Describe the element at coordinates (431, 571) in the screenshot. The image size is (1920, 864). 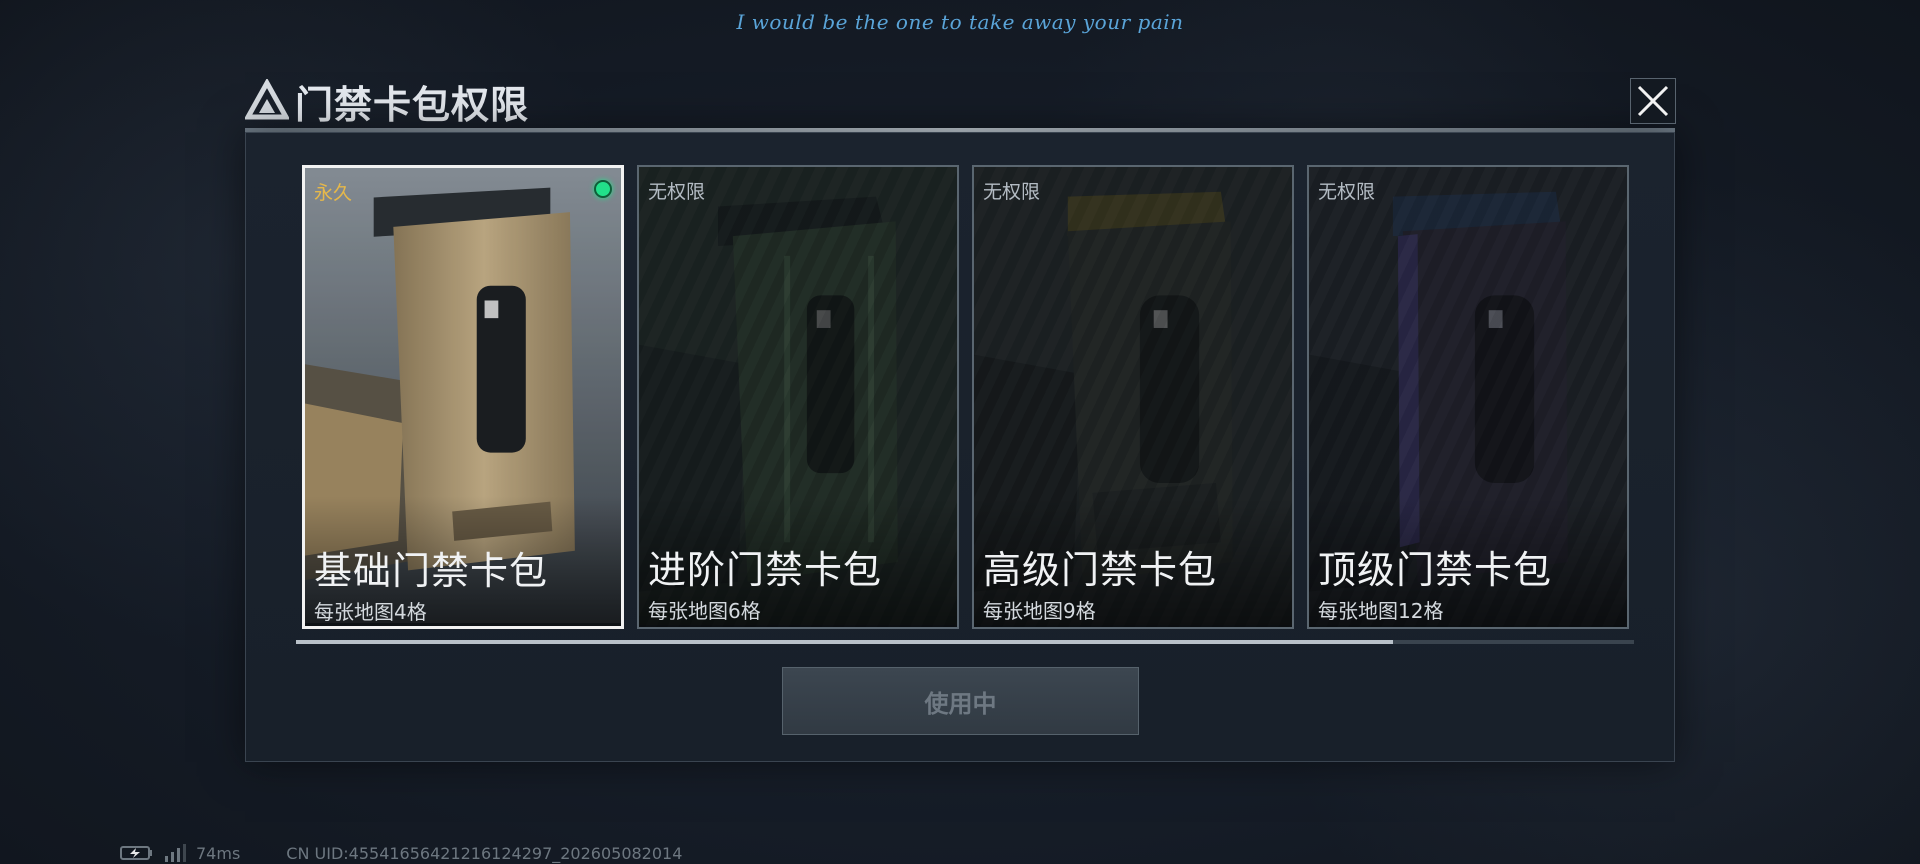
I see `card-name: 基础门禁卡包` at that location.